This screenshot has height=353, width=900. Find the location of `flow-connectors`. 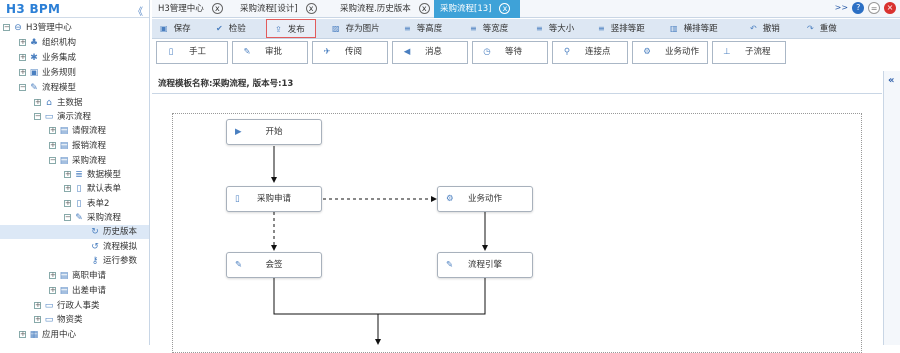

flow-connectors is located at coordinates (379, 245).